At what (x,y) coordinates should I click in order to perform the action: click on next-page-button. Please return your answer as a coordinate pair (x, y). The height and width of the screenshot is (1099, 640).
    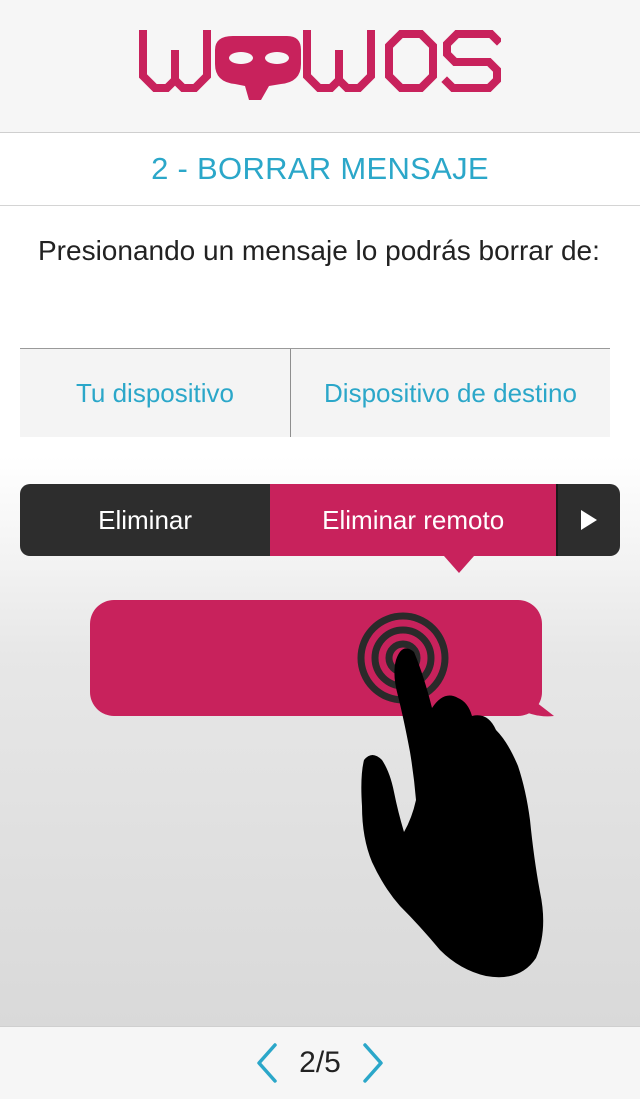
    Looking at the image, I should click on (373, 1063).